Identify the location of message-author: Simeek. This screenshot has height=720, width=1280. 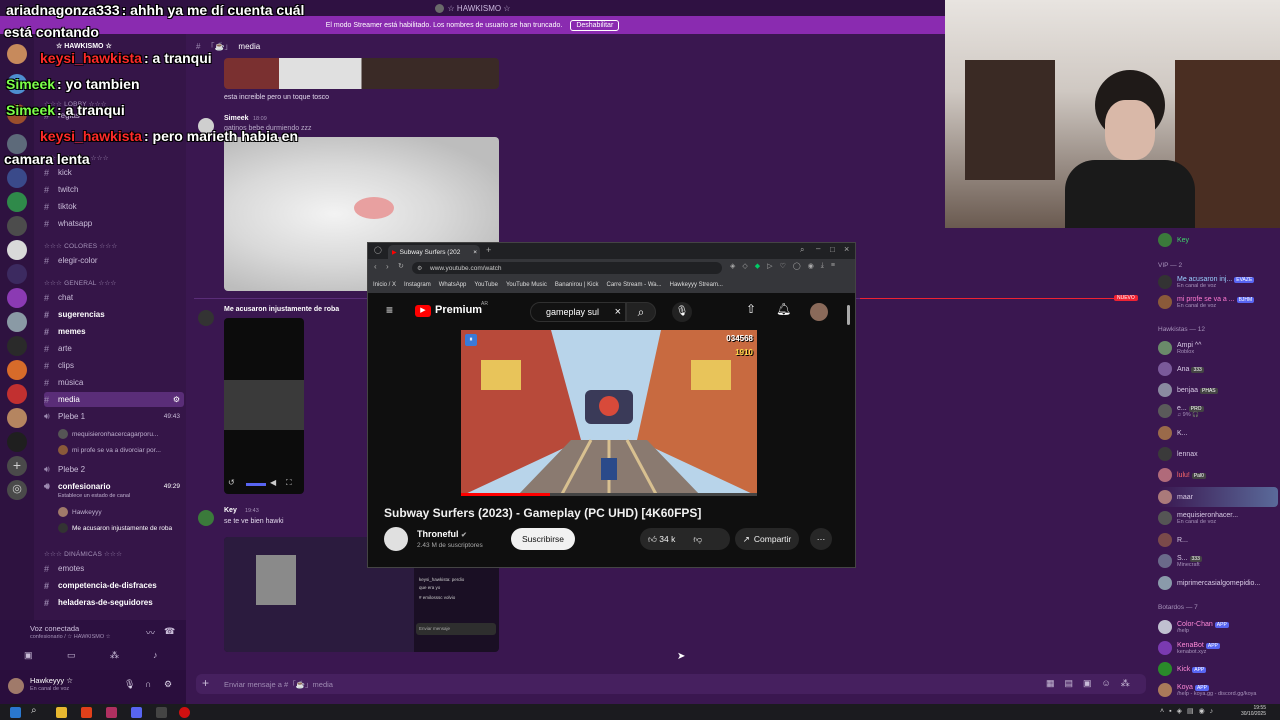
(236, 118).